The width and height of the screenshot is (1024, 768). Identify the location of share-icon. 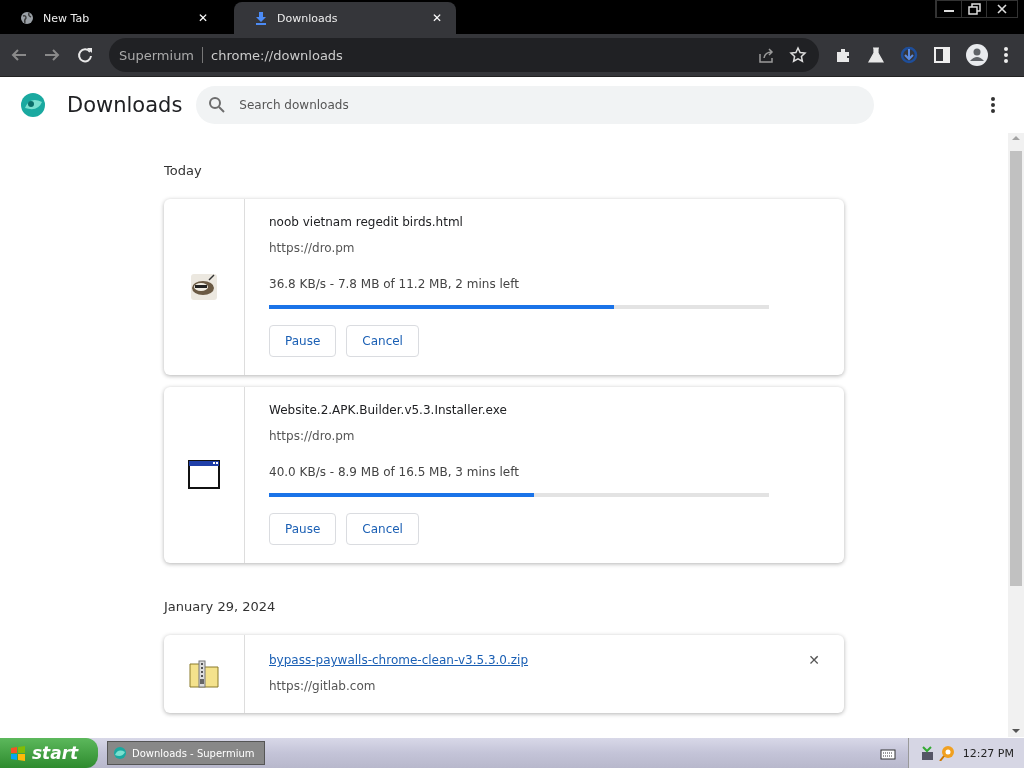
(766, 55).